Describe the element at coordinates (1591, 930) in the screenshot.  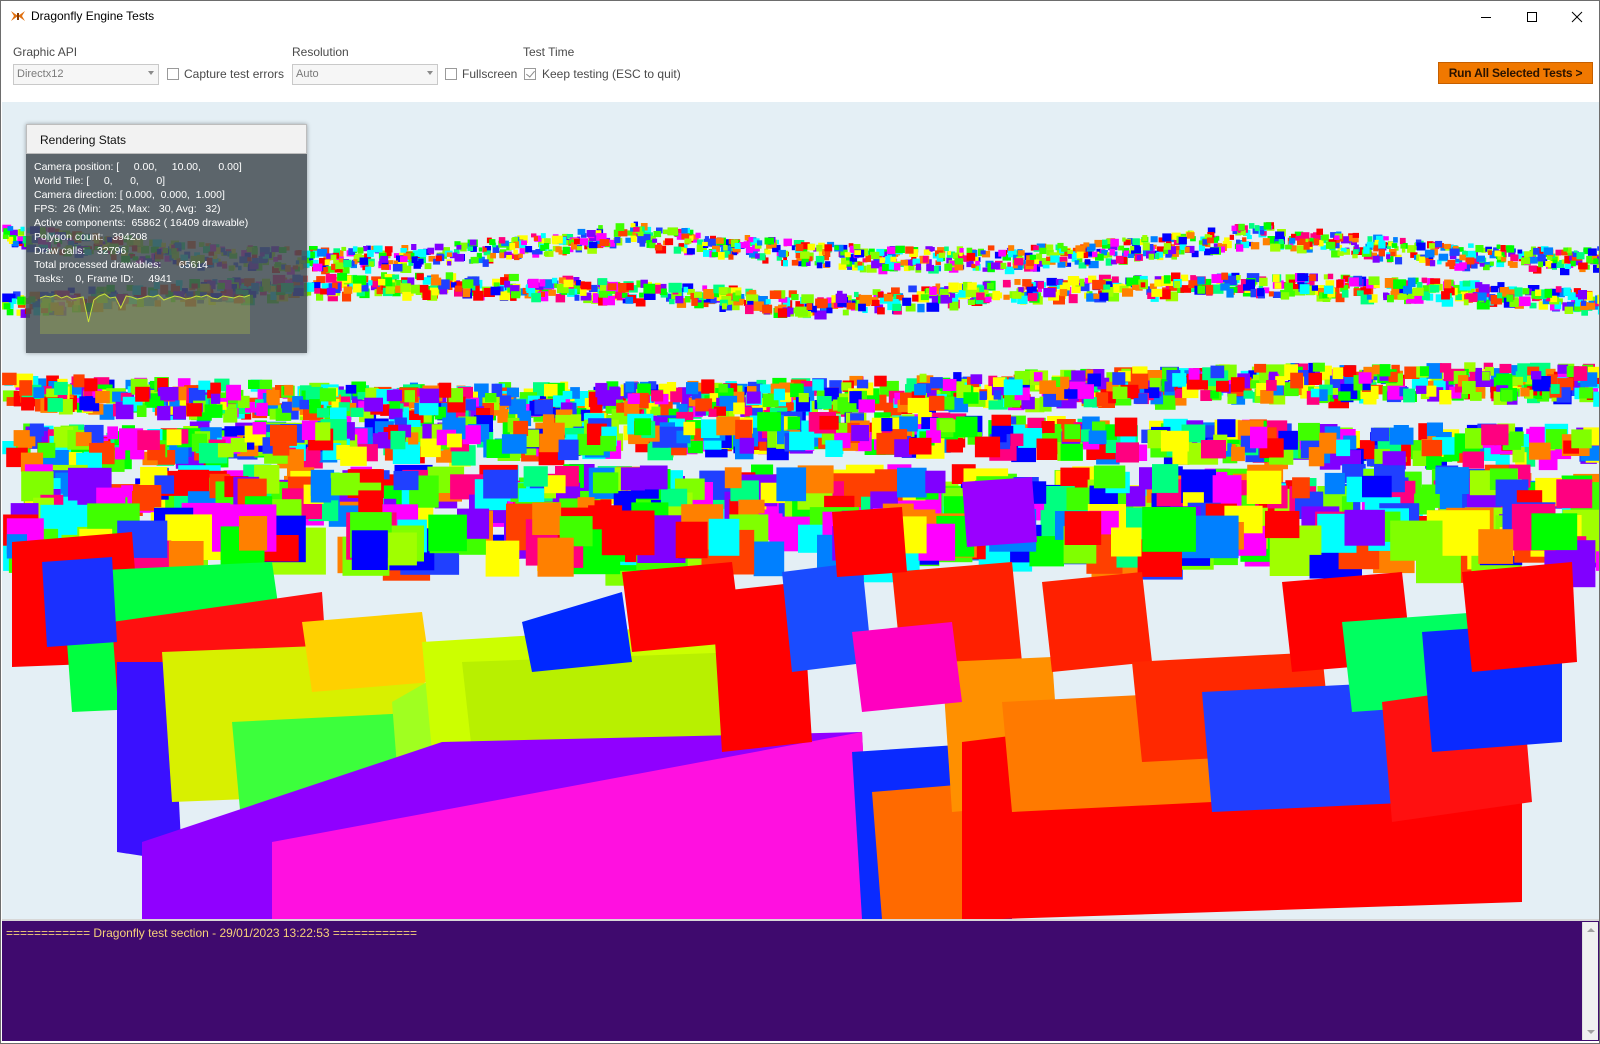
I see `scroll-up-icon` at that location.